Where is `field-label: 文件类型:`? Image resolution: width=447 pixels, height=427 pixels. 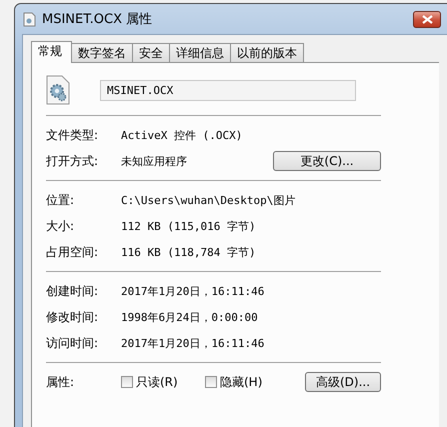 field-label: 文件类型: is located at coordinates (73, 135).